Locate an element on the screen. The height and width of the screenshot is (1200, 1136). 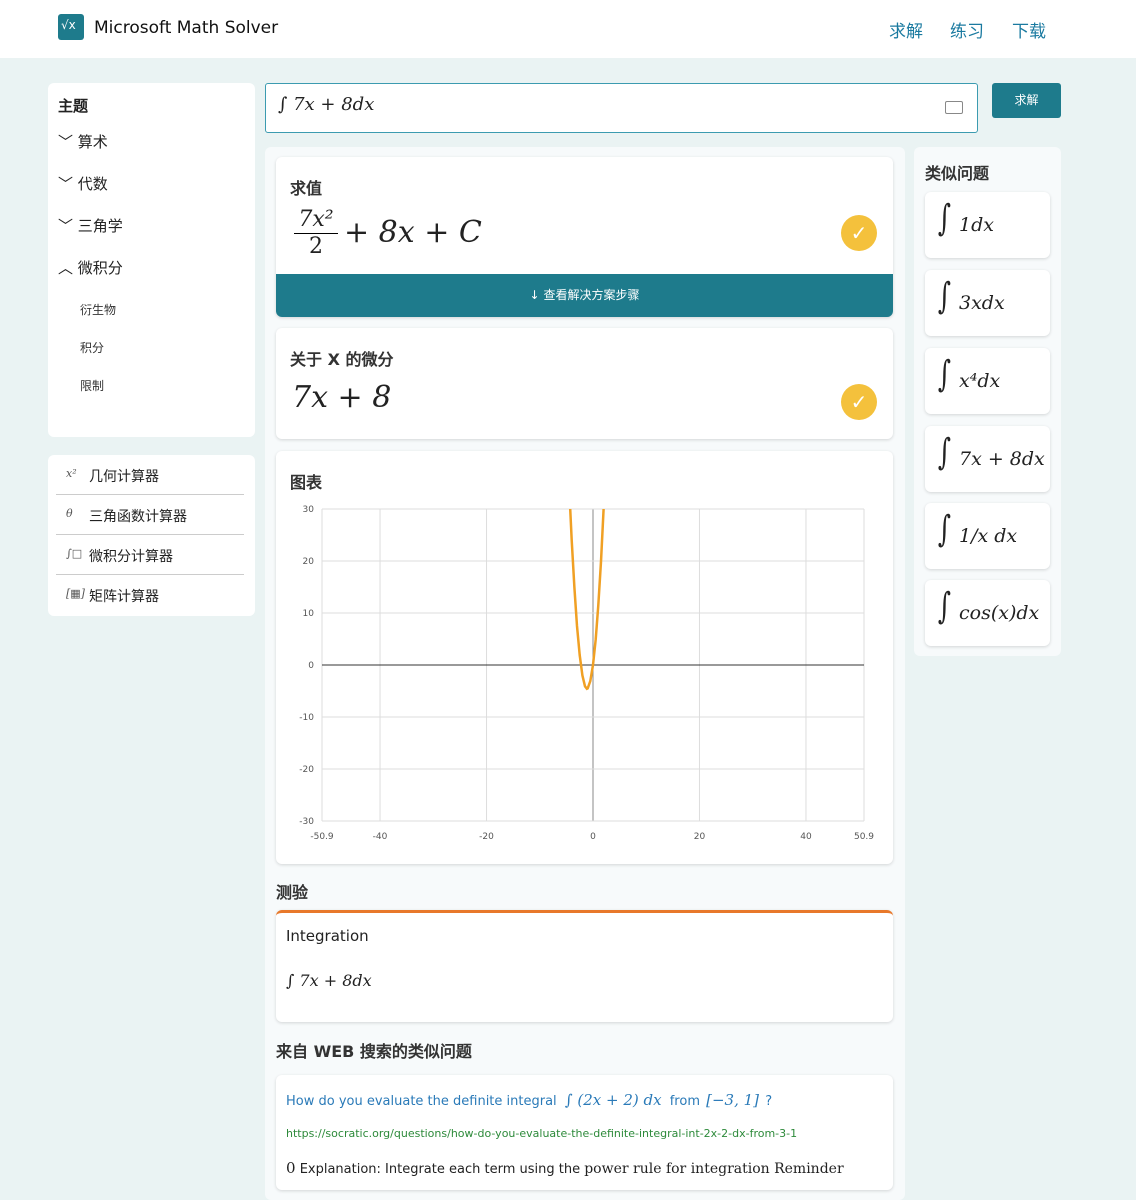
nav-practice: 练习 is located at coordinates (967, 29).